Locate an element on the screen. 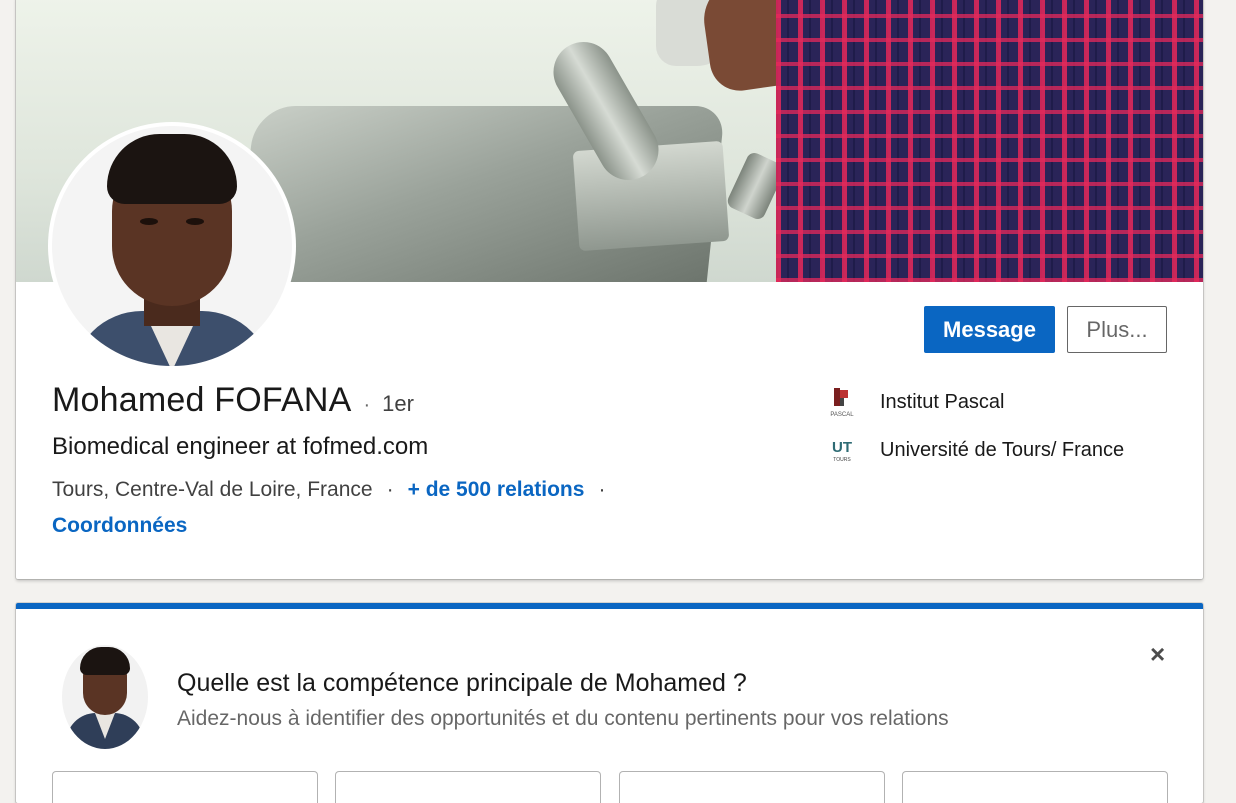 This screenshot has height=803, width=1236. name-row: Mohamed FOFANA · 1er is located at coordinates (233, 400).